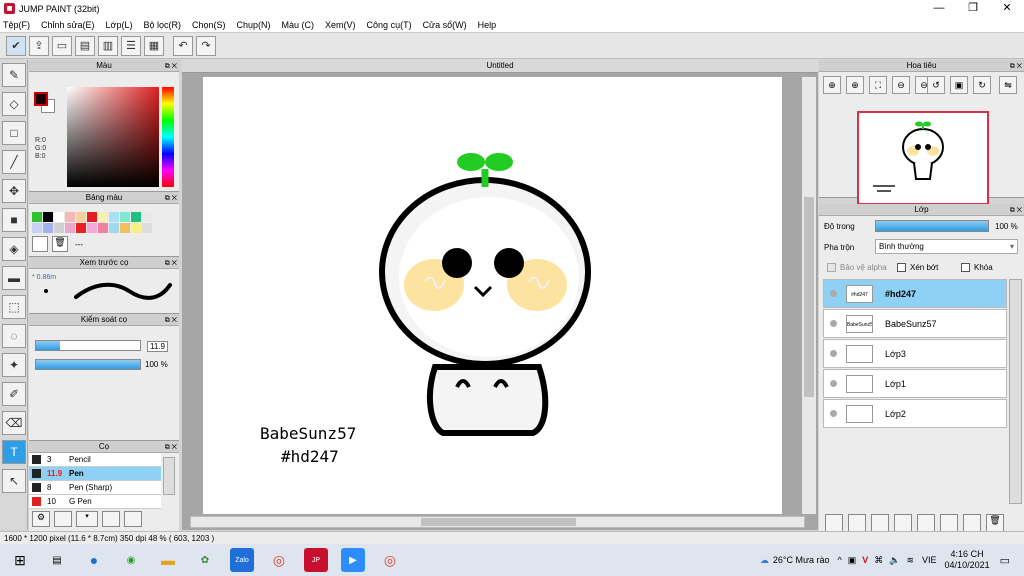  What do you see at coordinates (14, 452) in the screenshot?
I see `text-tool-icon: T` at bounding box center [14, 452].